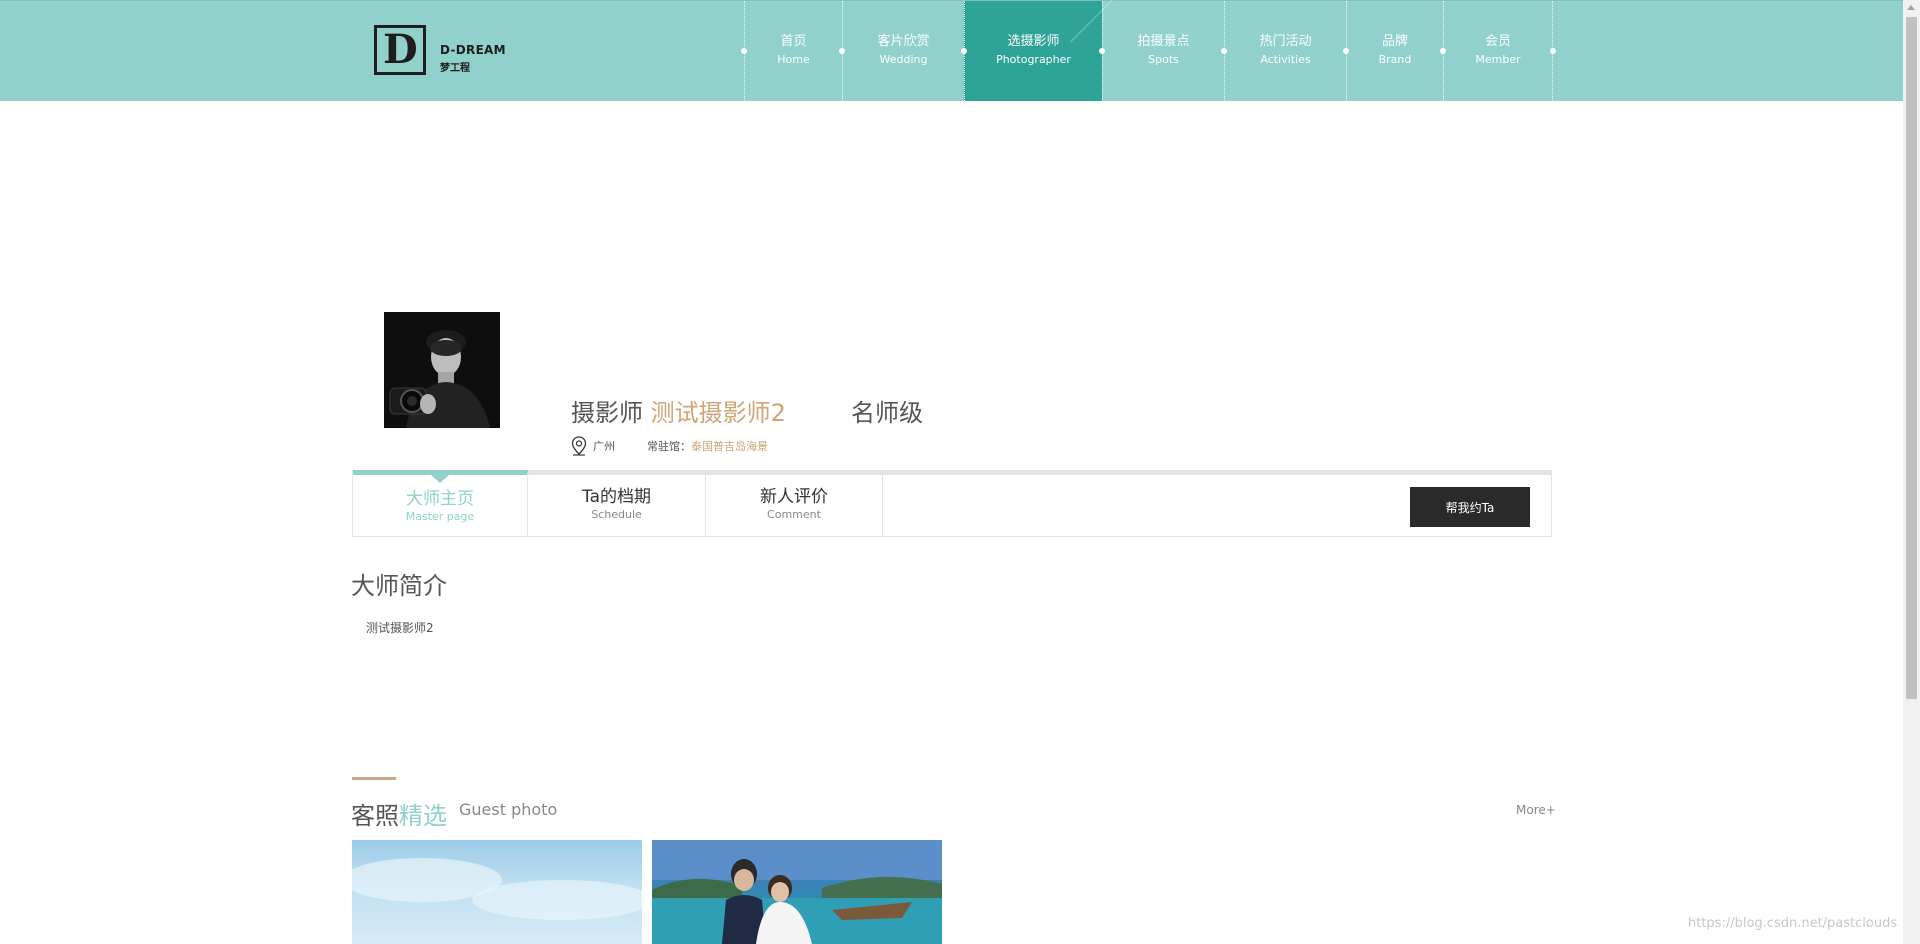 This screenshot has height=944, width=1920. What do you see at coordinates (497, 889) in the screenshot?
I see `sky-photo-image` at bounding box center [497, 889].